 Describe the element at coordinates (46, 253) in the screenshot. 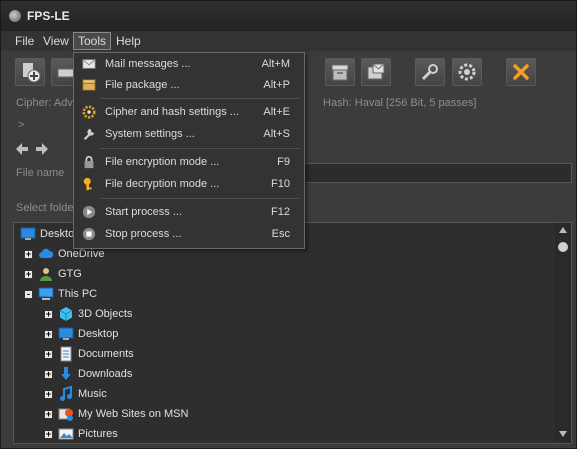

I see `cloud-icon` at that location.